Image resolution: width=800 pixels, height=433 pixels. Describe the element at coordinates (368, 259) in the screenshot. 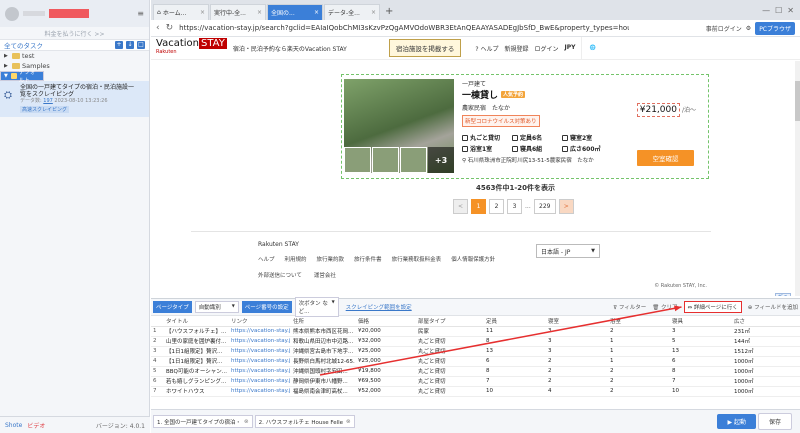

I see `footer-link: 旅行条件書` at that location.